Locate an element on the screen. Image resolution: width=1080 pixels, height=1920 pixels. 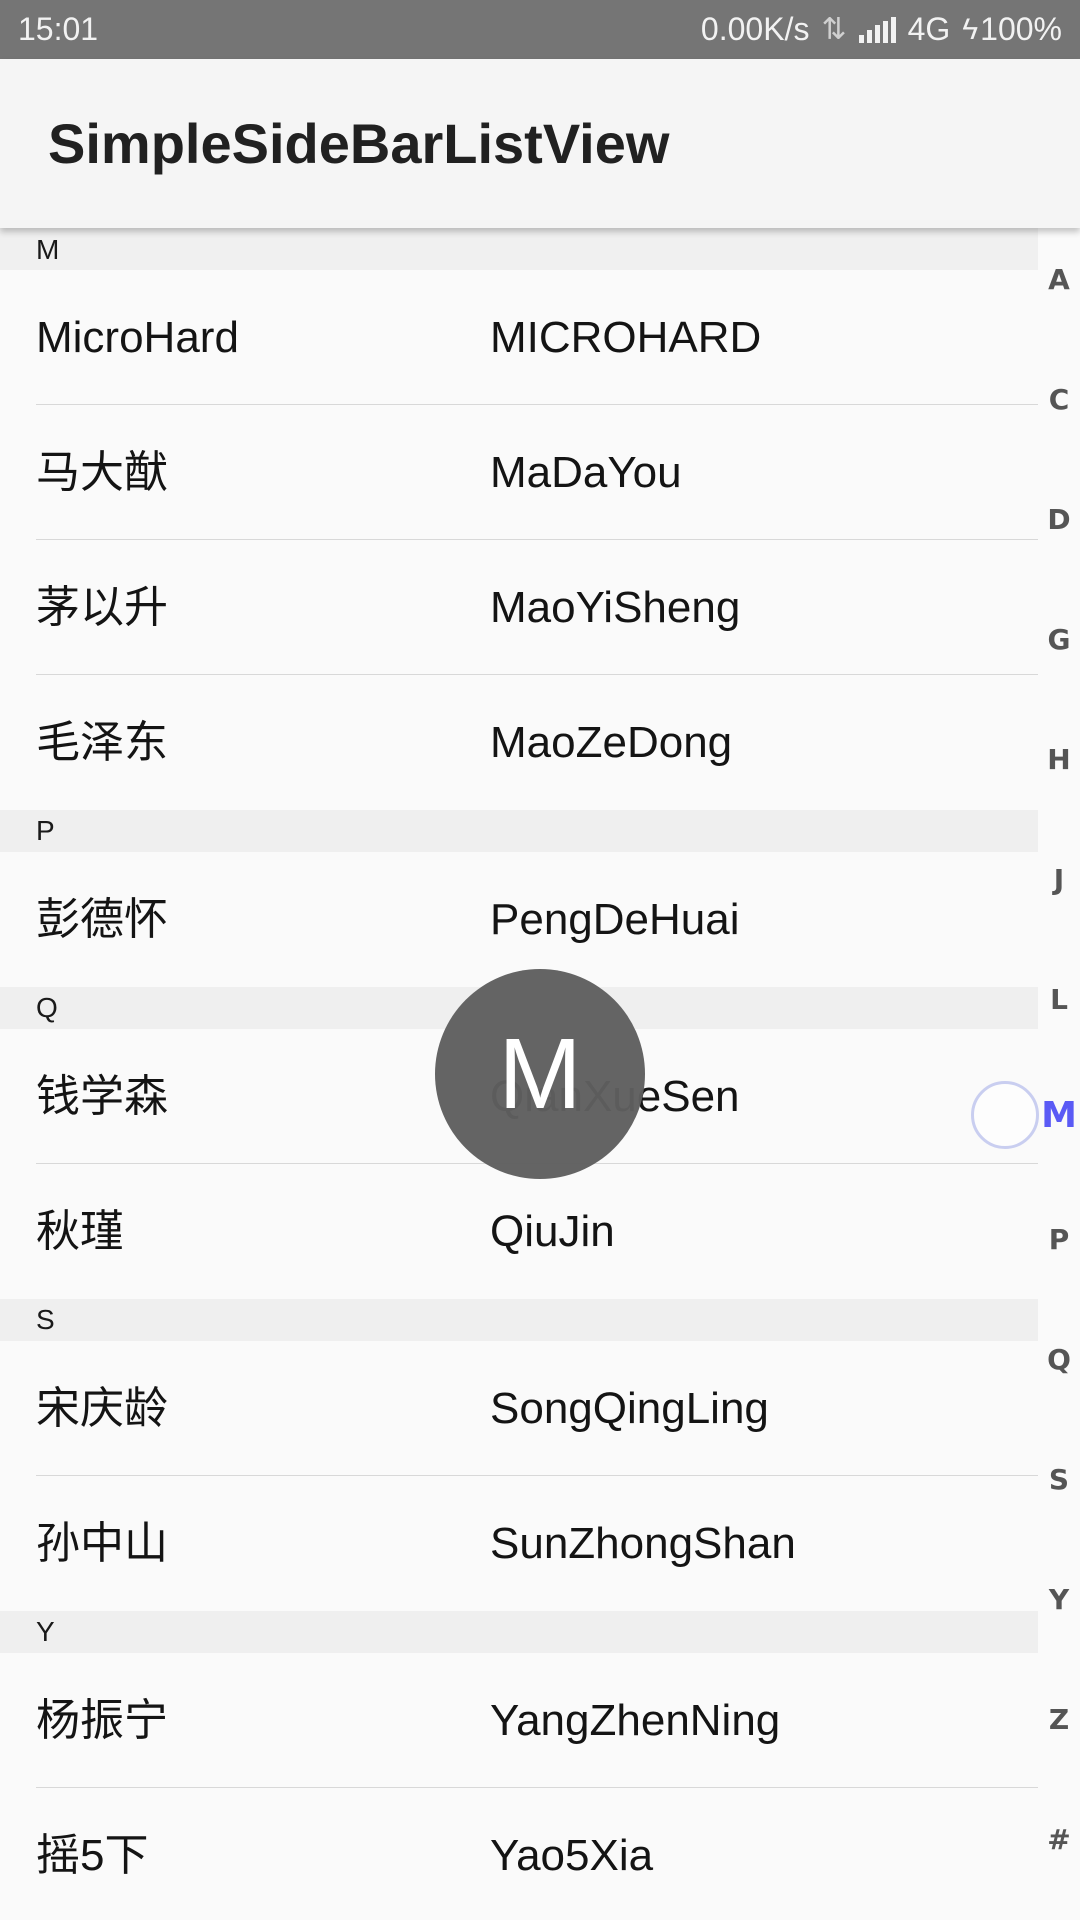
list-item-pinyin: YangZhenNing is located at coordinates (635, 1720).